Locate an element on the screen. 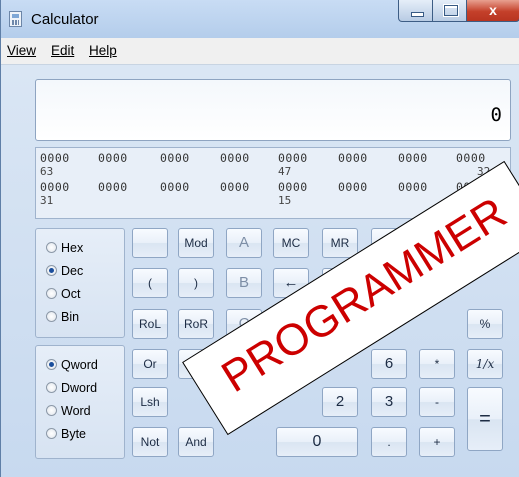 This screenshot has height=477, width=519. radio-bin: Bin is located at coordinates (62, 318).